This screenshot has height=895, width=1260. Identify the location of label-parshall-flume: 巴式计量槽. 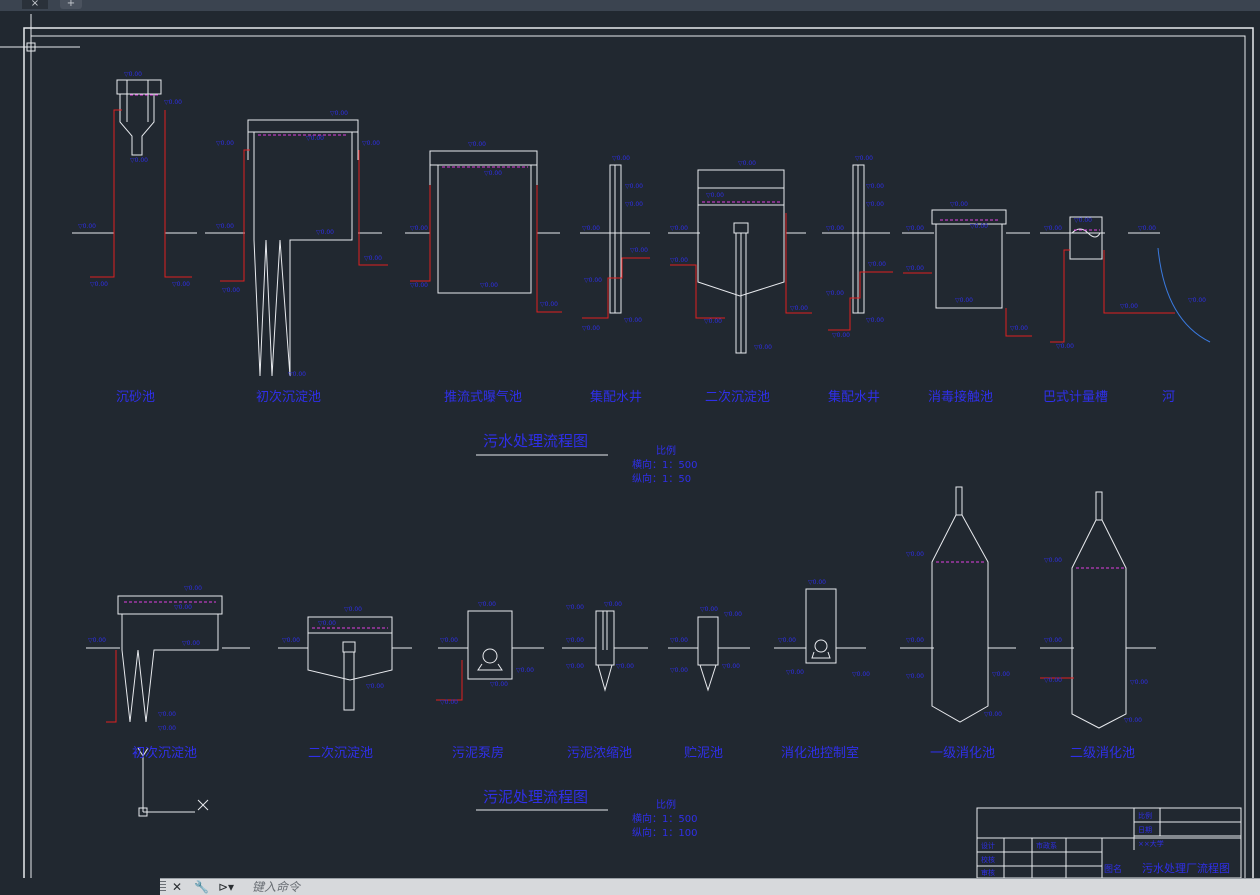
(1075, 397).